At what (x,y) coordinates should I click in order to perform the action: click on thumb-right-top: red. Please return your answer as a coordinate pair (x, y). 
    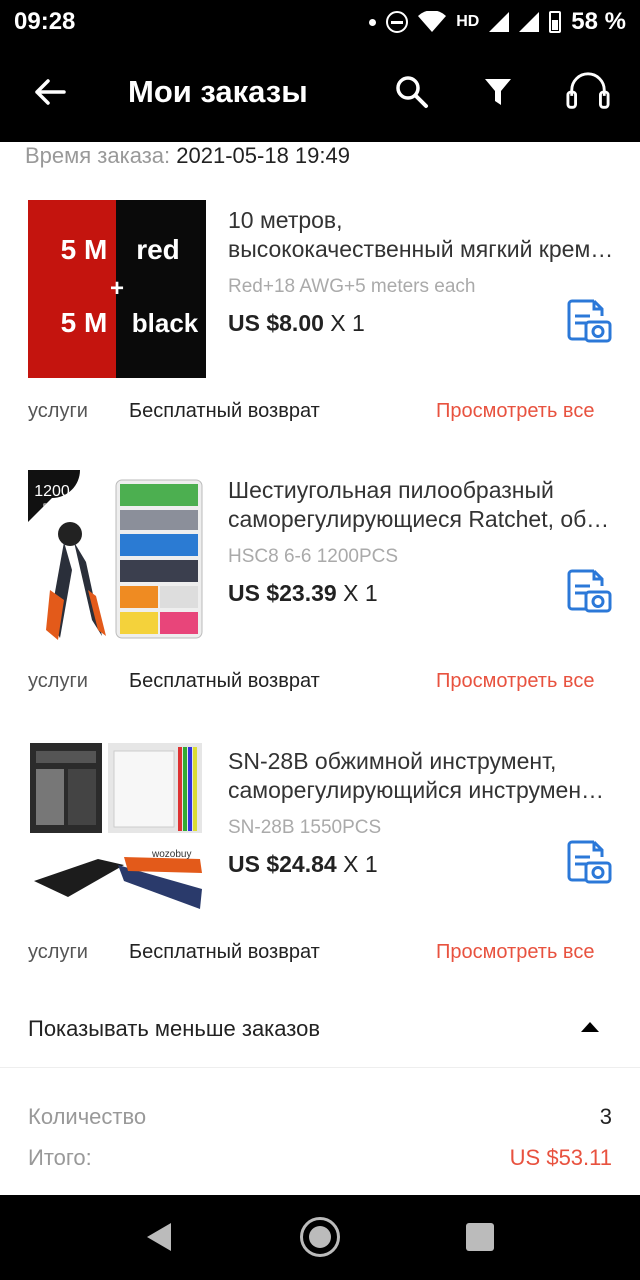
    Looking at the image, I should click on (158, 249).